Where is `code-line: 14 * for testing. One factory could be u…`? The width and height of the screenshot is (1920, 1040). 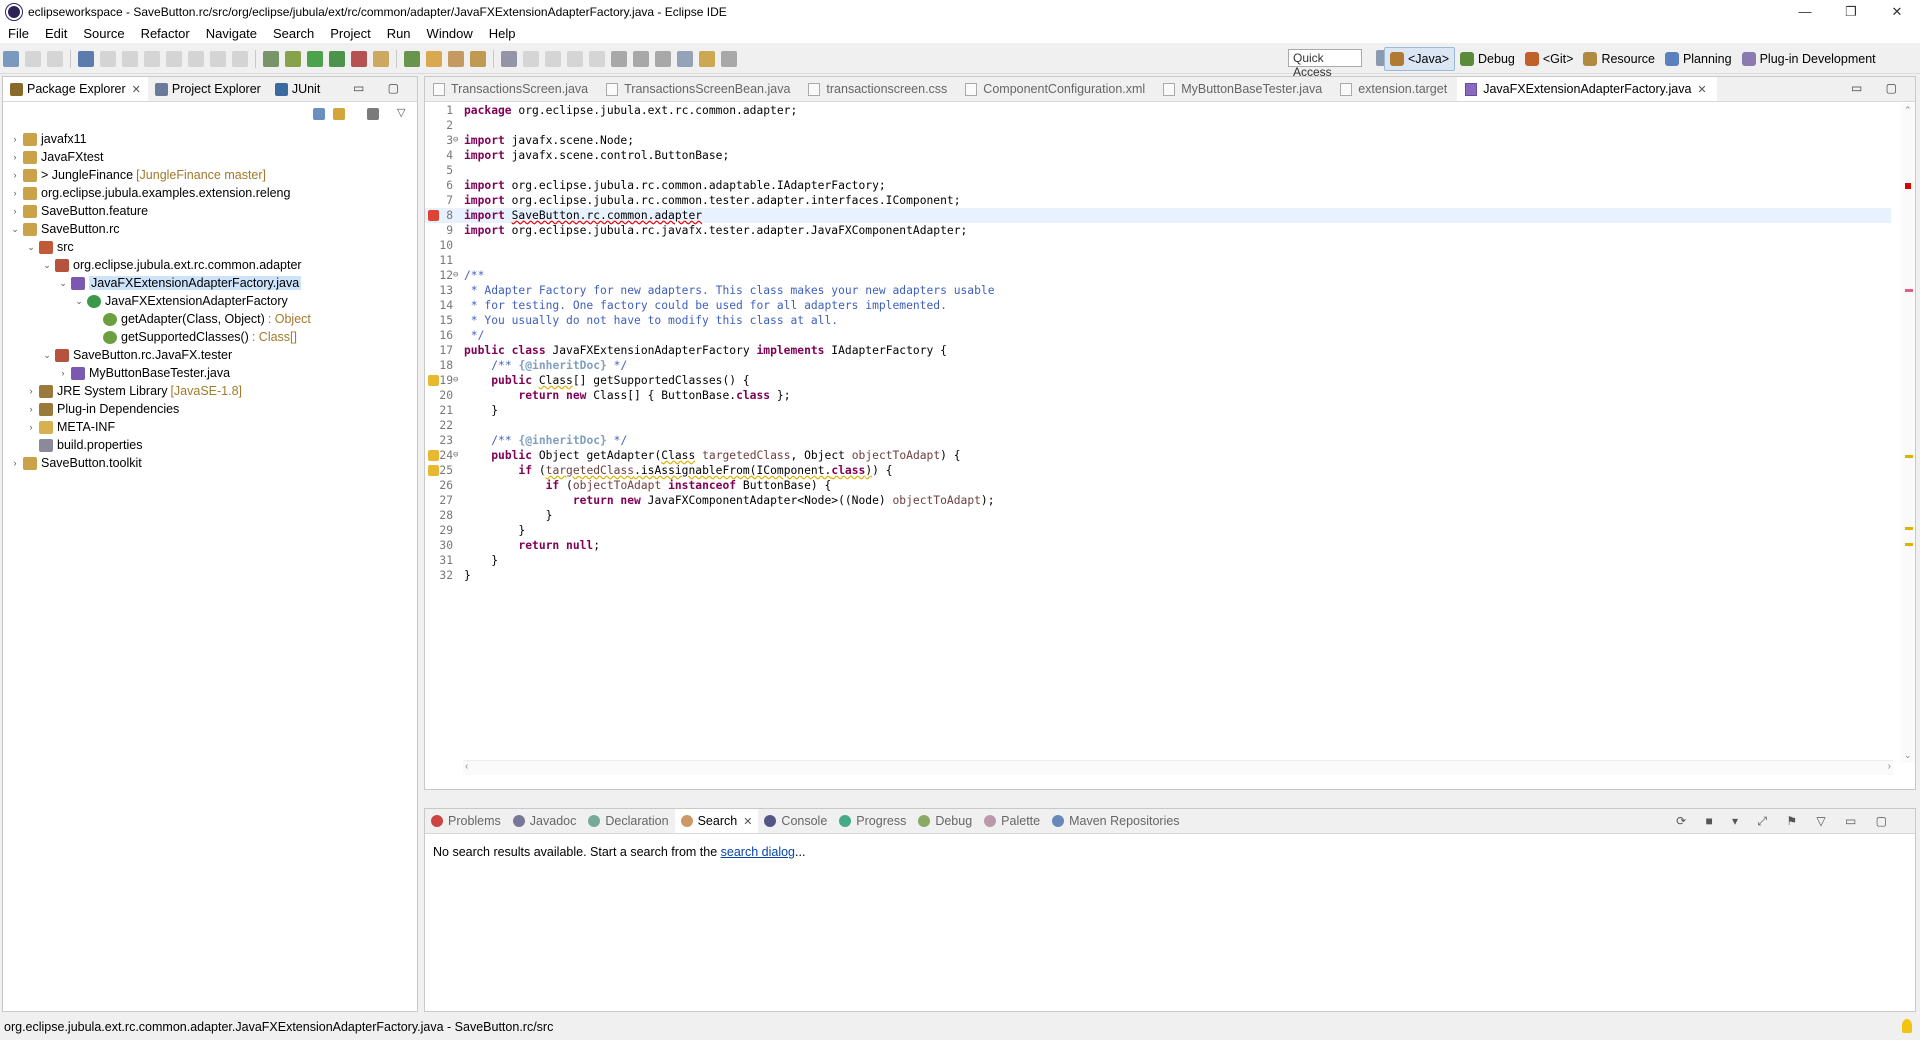
code-line: 14 * for testing. One factory could be u… is located at coordinates (1158, 305).